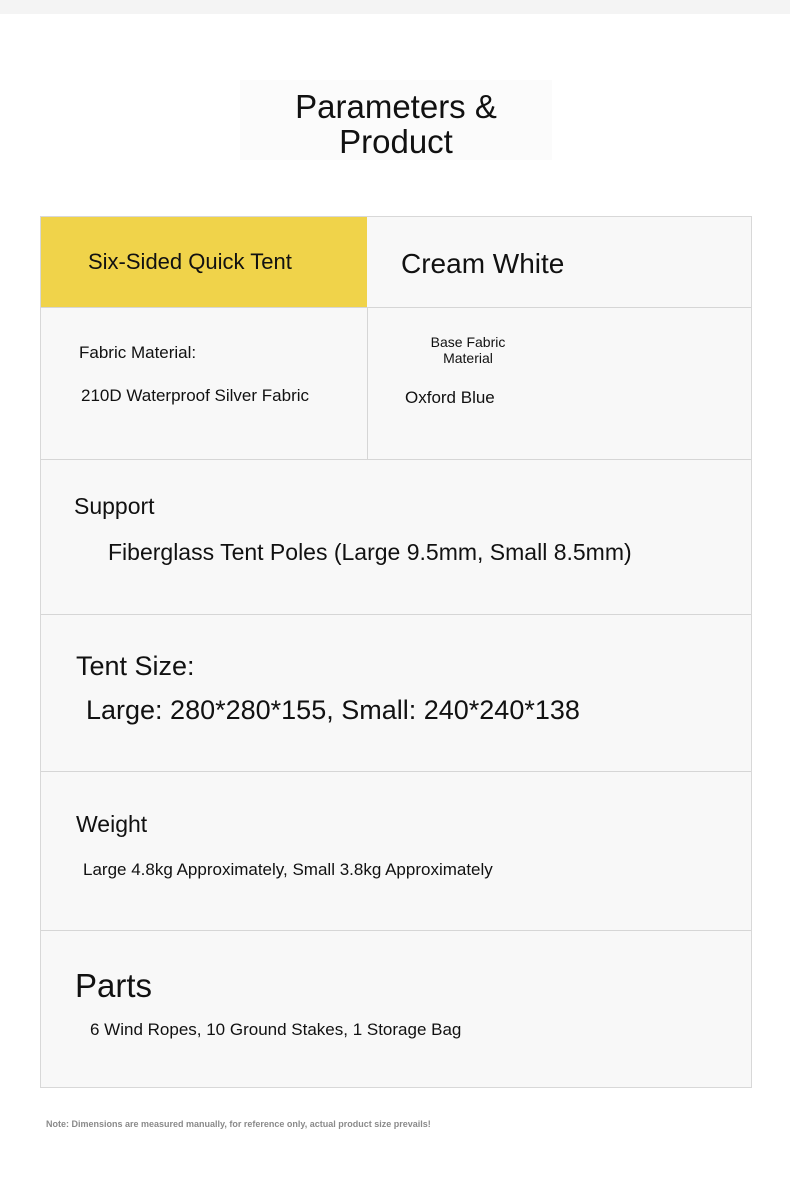  I want to click on page-title-line1: Parameters &, so click(396, 106).